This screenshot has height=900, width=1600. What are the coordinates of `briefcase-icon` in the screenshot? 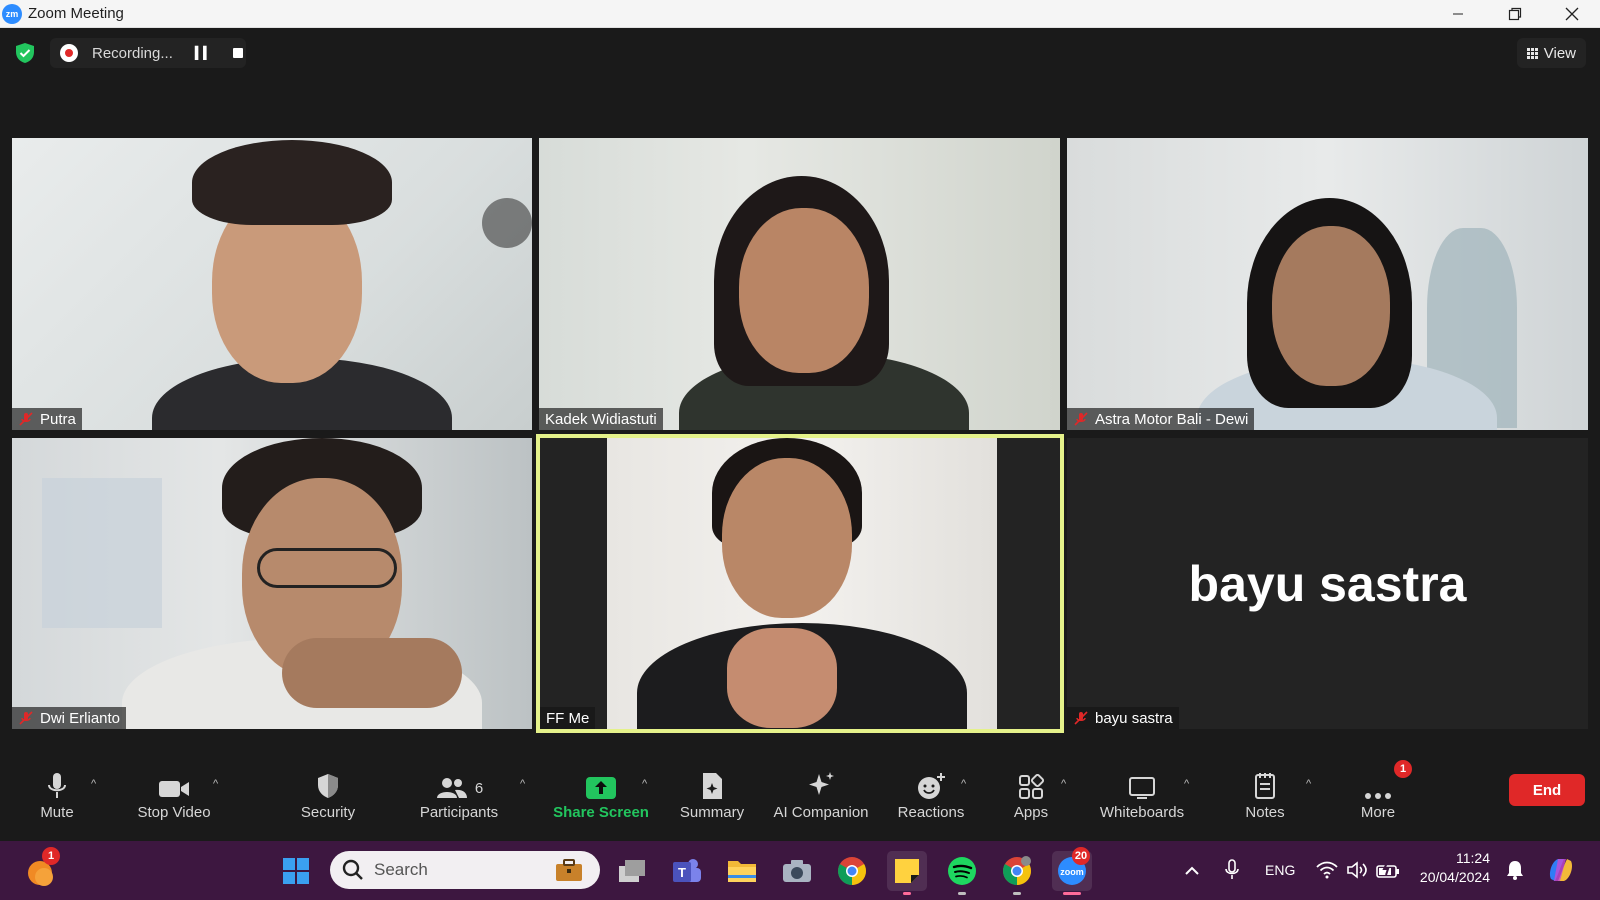 It's located at (569, 870).